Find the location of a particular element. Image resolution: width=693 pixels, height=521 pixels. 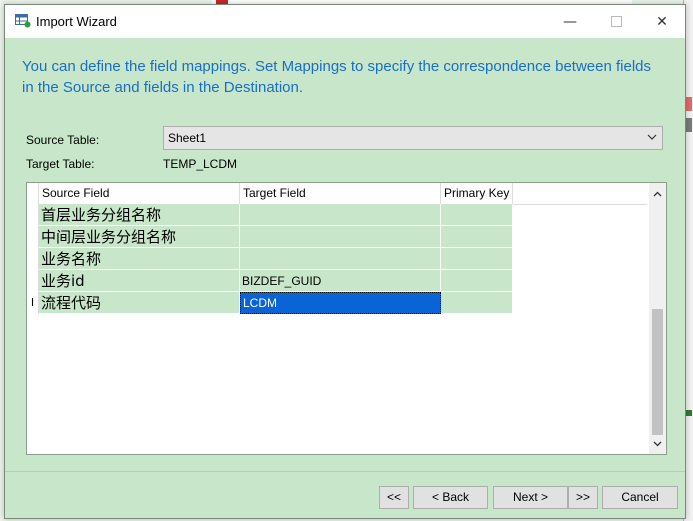

table-row: 业务名称 is located at coordinates (270, 259).